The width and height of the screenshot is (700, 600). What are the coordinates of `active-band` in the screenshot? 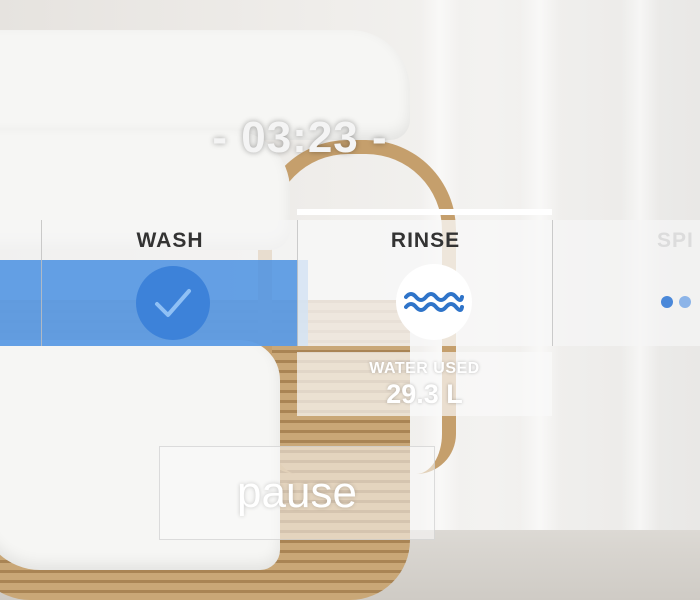 It's located at (425, 303).